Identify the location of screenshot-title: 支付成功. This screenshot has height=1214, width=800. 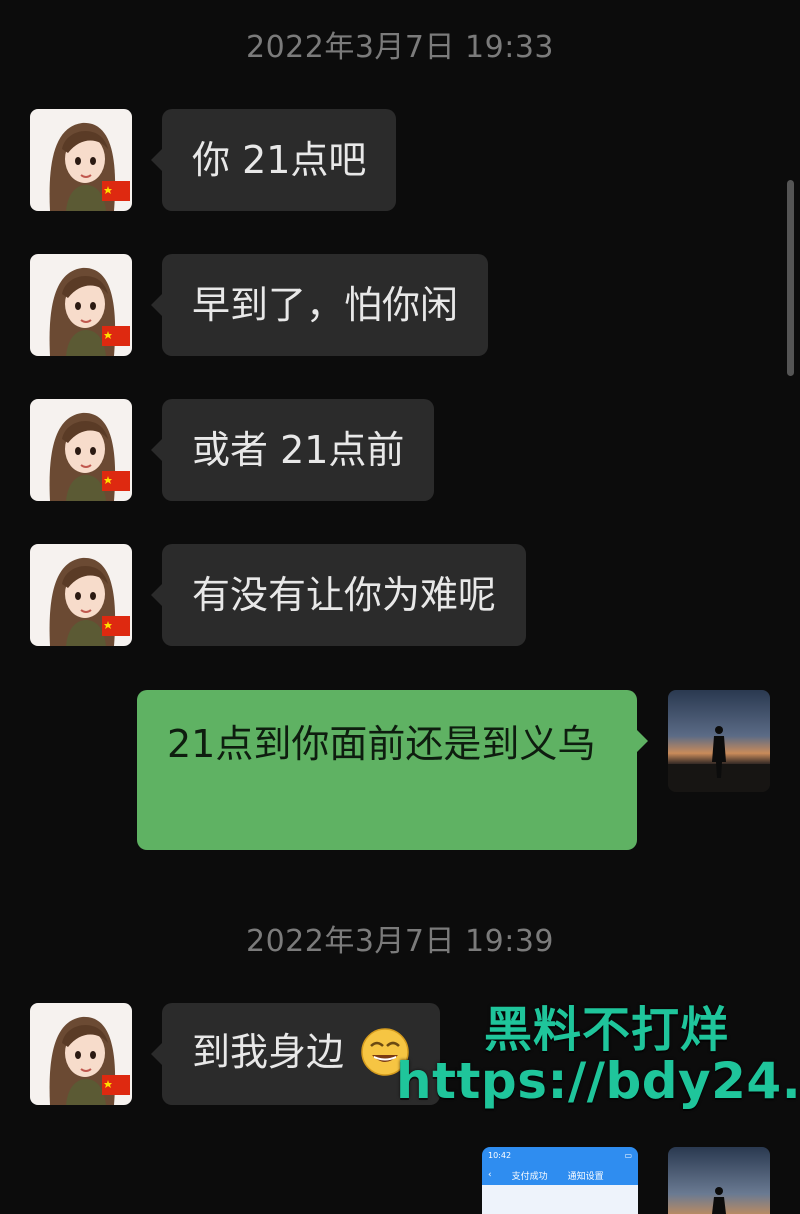
(529, 1176).